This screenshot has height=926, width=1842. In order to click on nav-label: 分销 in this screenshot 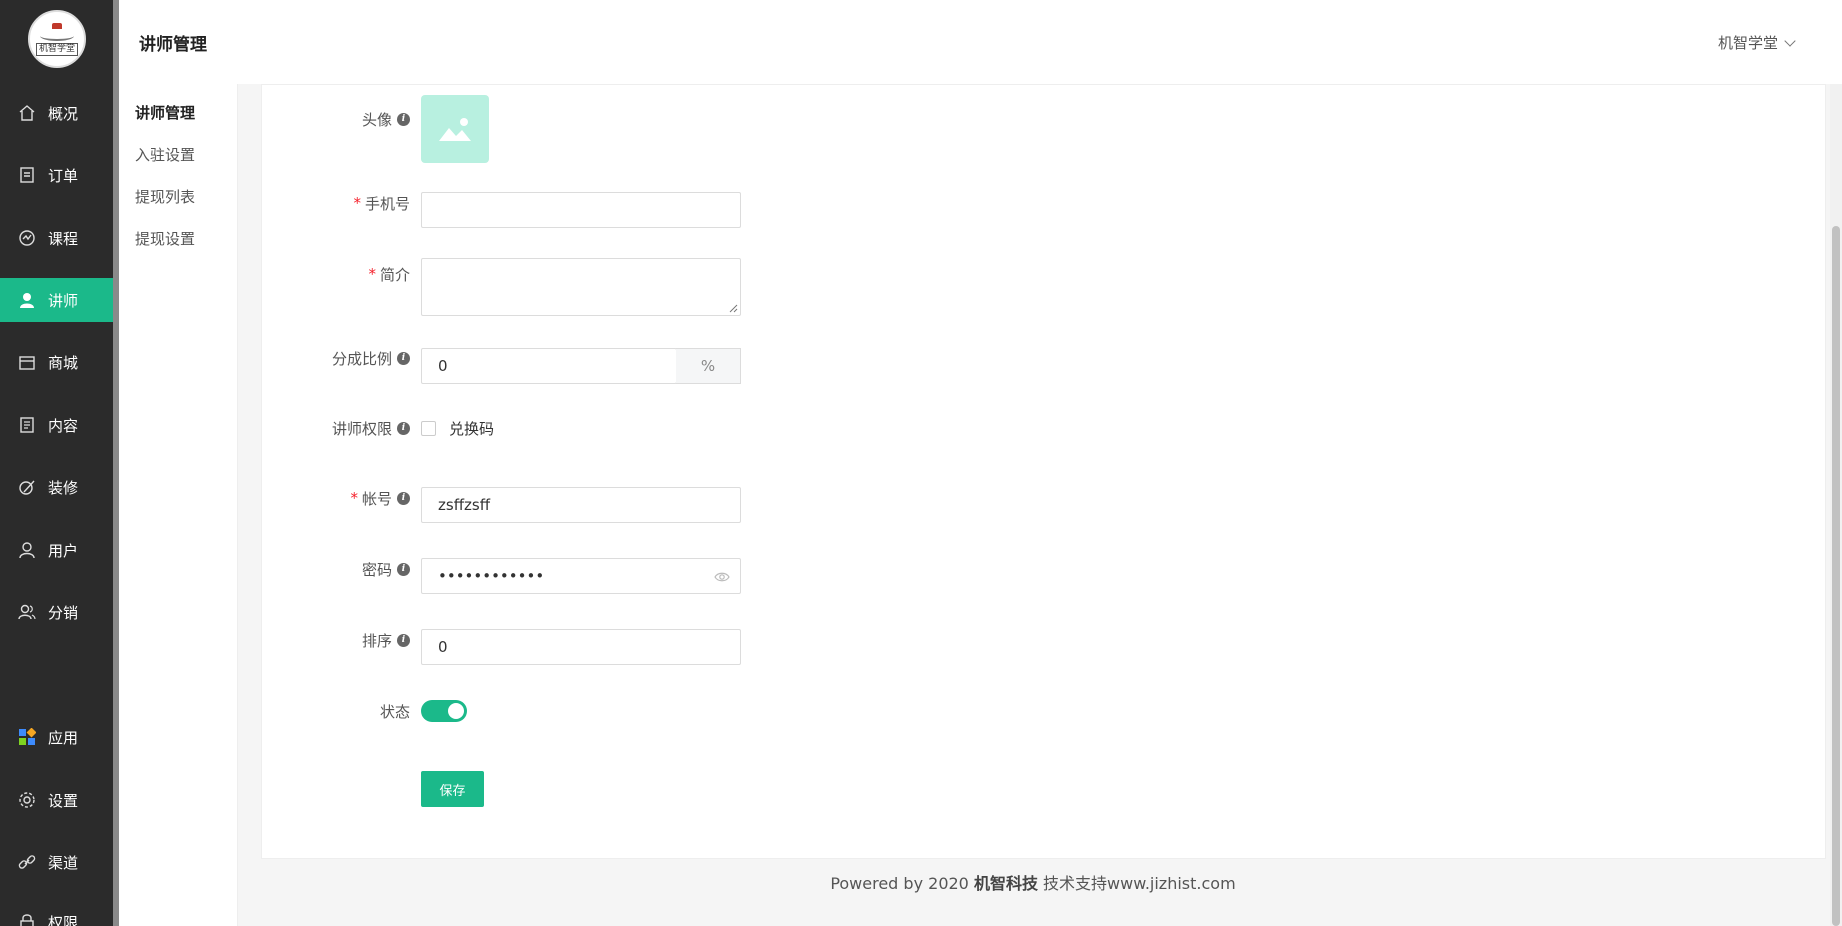, I will do `click(63, 612)`.